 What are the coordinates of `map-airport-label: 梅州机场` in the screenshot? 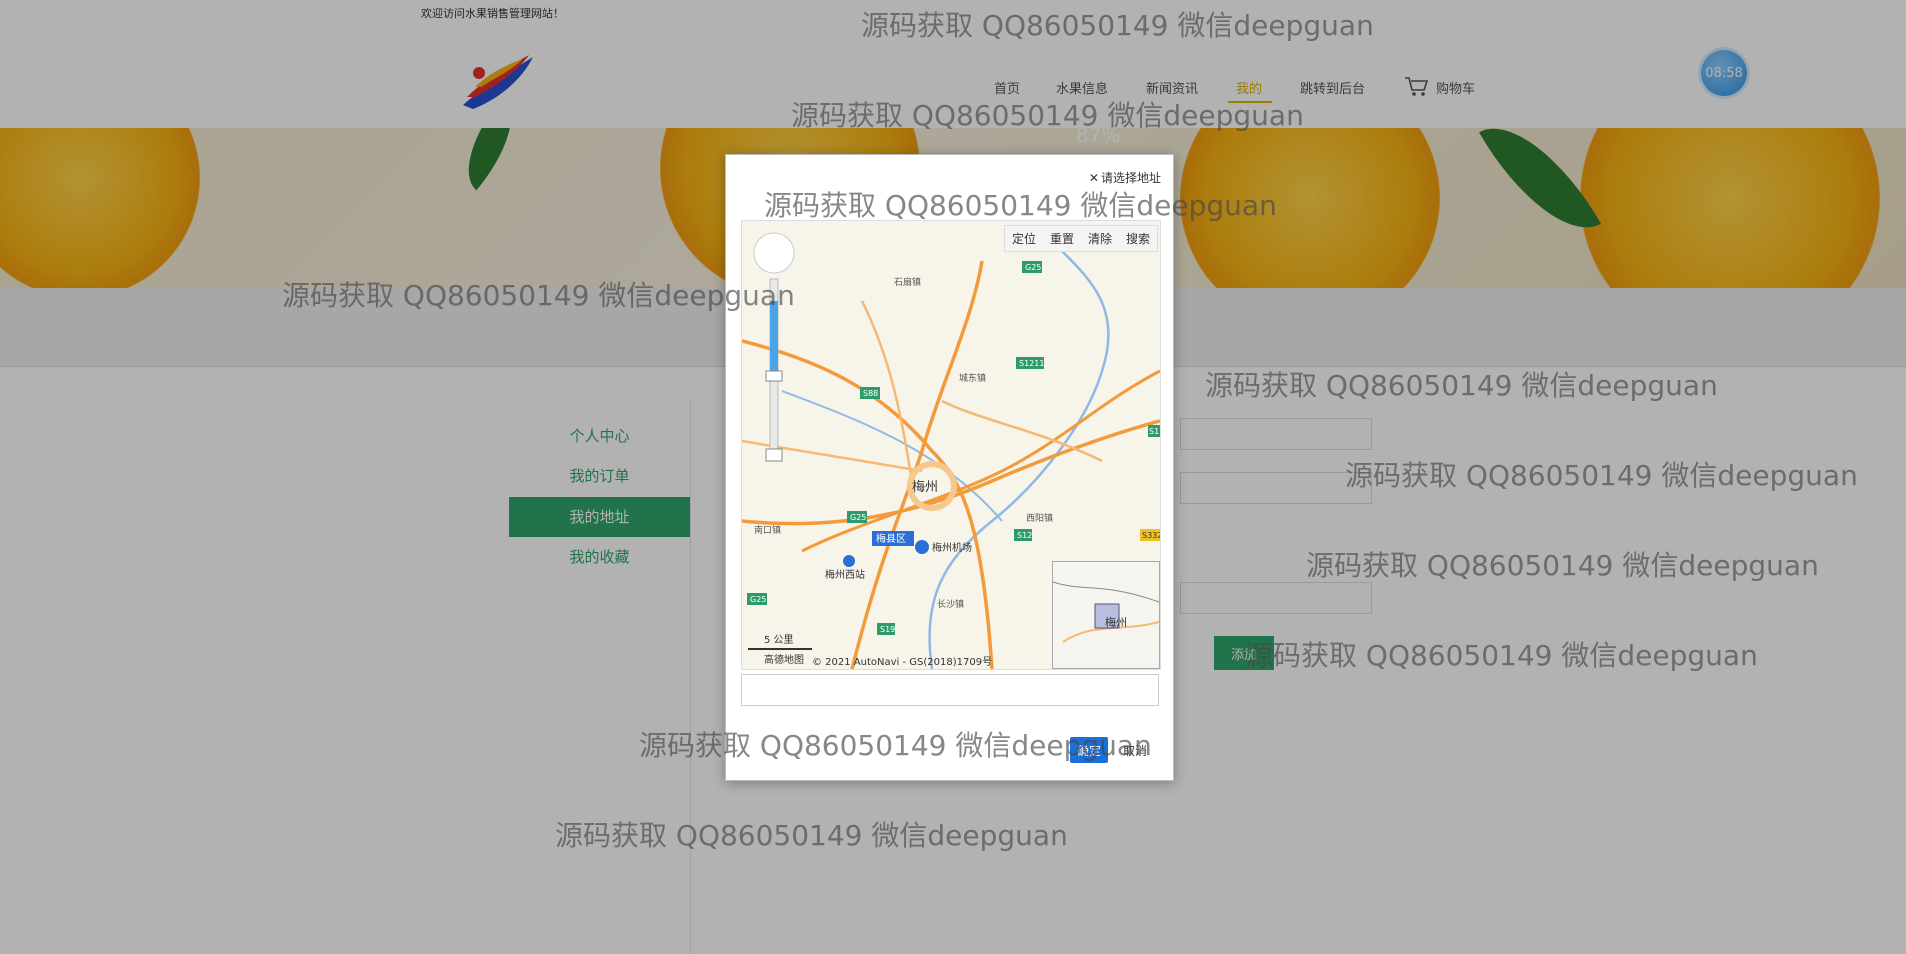 It's located at (952, 547).